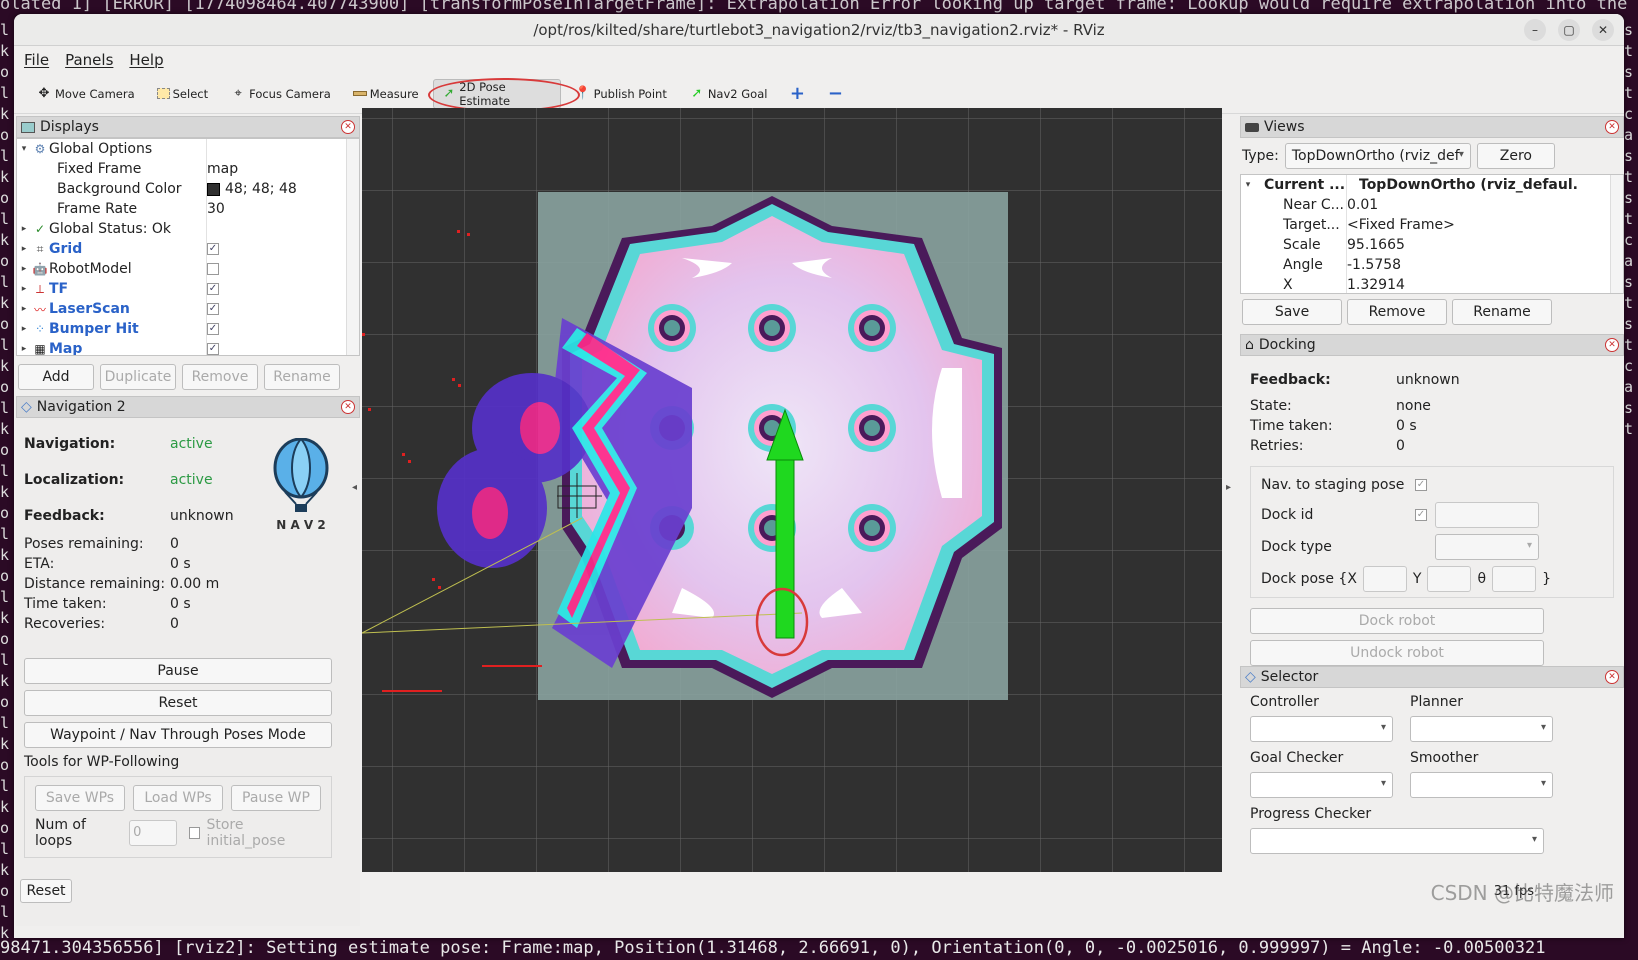 This screenshot has height=960, width=1638. What do you see at coordinates (1487, 515) in the screenshot?
I see `dock-id-input` at bounding box center [1487, 515].